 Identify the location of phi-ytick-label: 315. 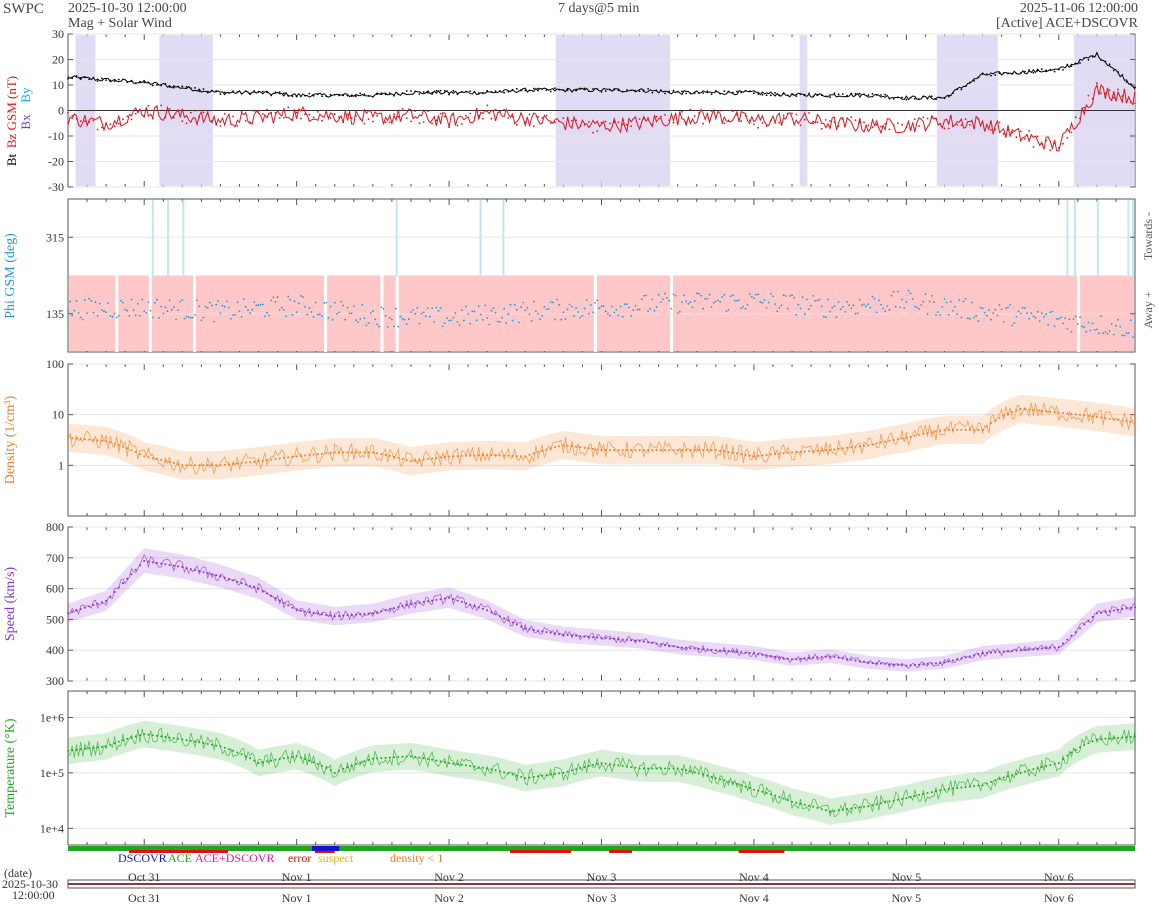
(55, 237).